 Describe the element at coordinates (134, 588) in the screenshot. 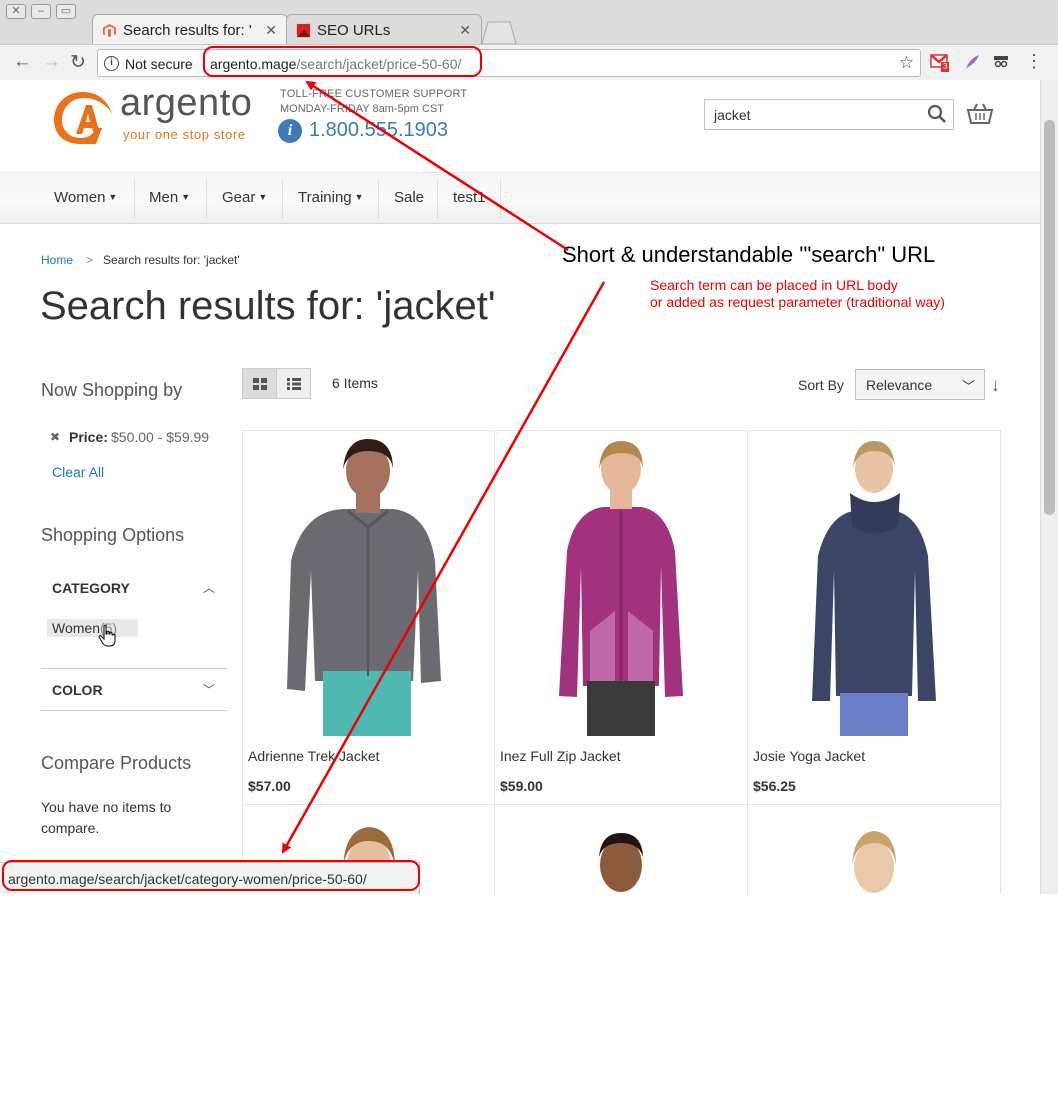

I see `category-filter-toggle: CATEGORY ︿` at that location.